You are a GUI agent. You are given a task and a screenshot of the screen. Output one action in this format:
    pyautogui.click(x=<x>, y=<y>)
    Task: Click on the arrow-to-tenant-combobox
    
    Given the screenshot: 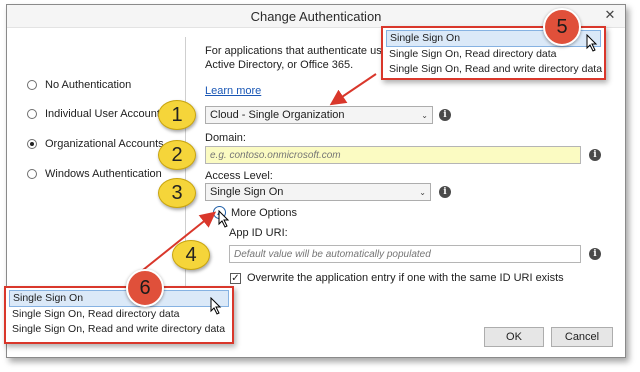 What is the action you would take?
    pyautogui.click(x=353, y=89)
    